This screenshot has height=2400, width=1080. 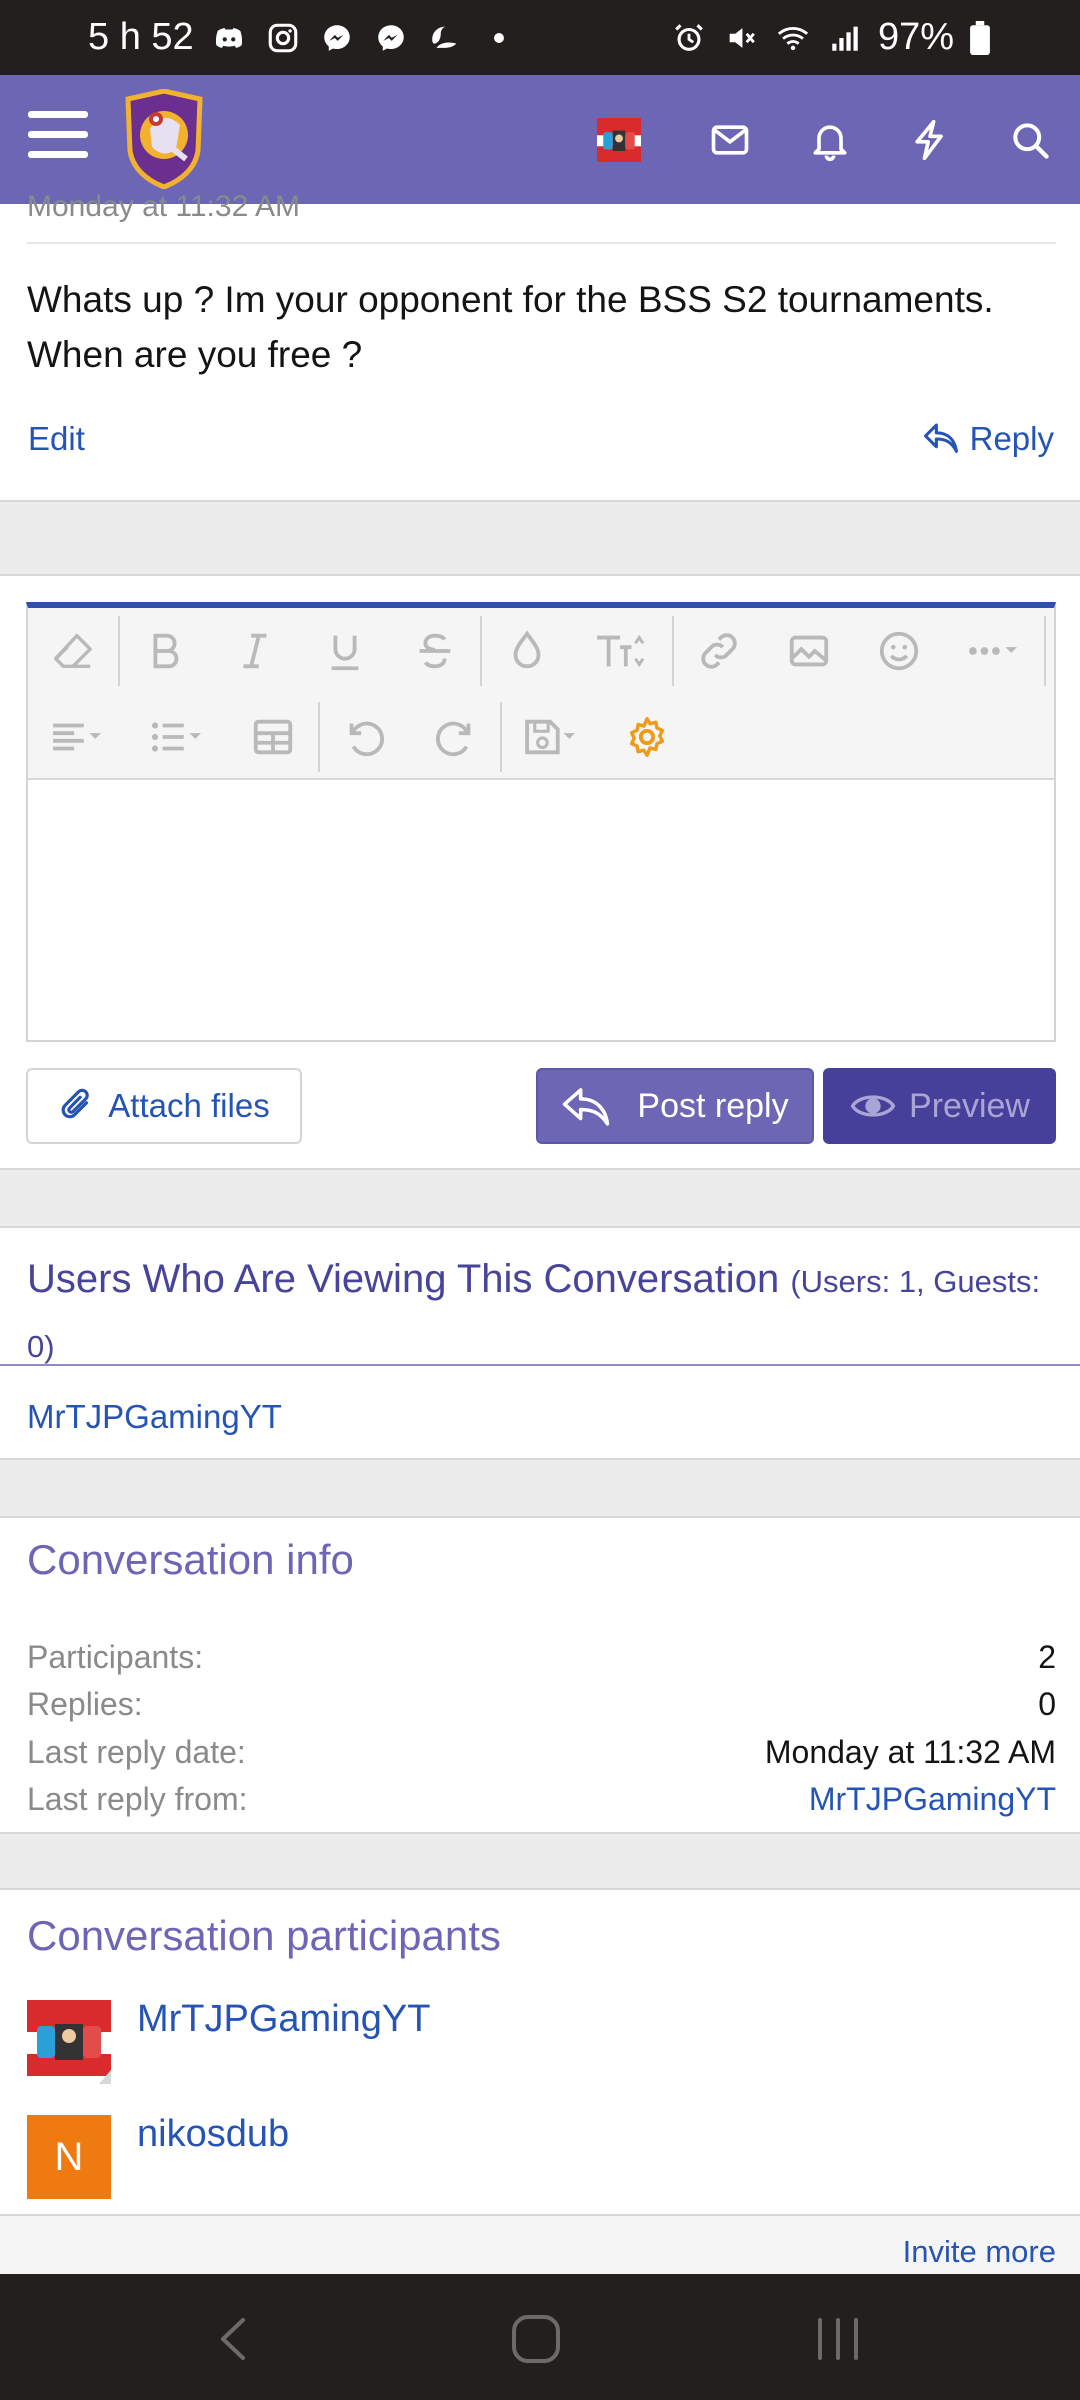 I want to click on wifi-icon, so click(x=793, y=38).